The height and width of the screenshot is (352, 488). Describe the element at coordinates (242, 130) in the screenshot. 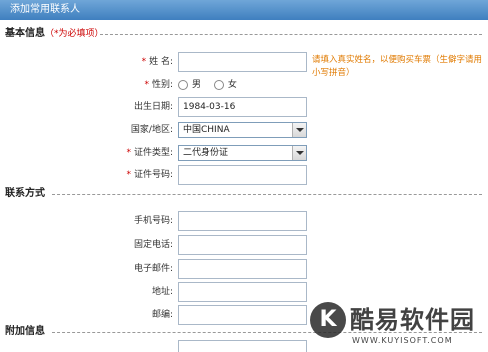

I see `country-select: 中国CHINA` at that location.